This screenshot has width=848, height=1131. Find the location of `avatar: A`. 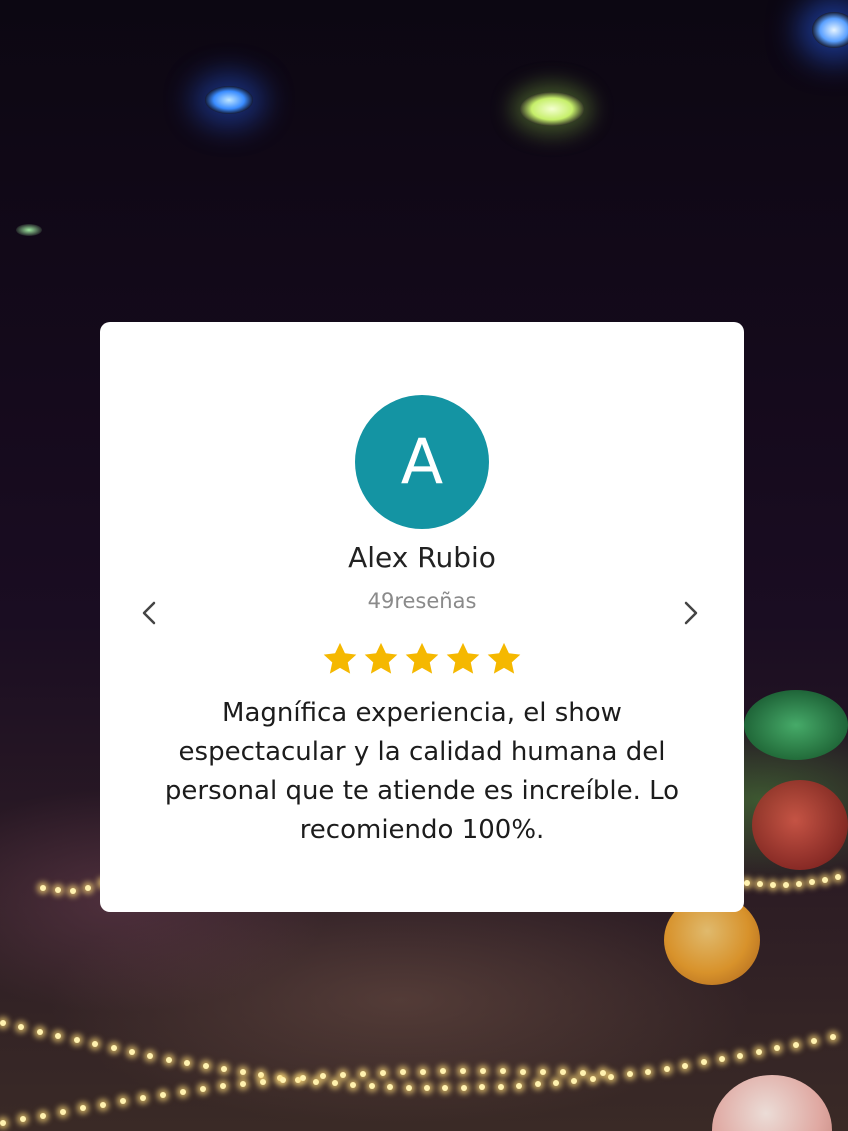

avatar: A is located at coordinates (422, 462).